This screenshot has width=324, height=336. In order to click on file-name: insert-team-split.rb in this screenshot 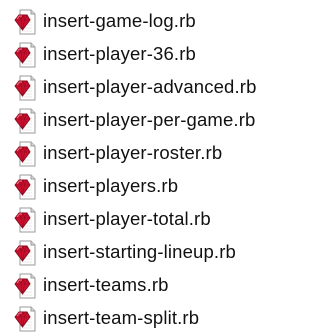, I will do `click(121, 318)`.